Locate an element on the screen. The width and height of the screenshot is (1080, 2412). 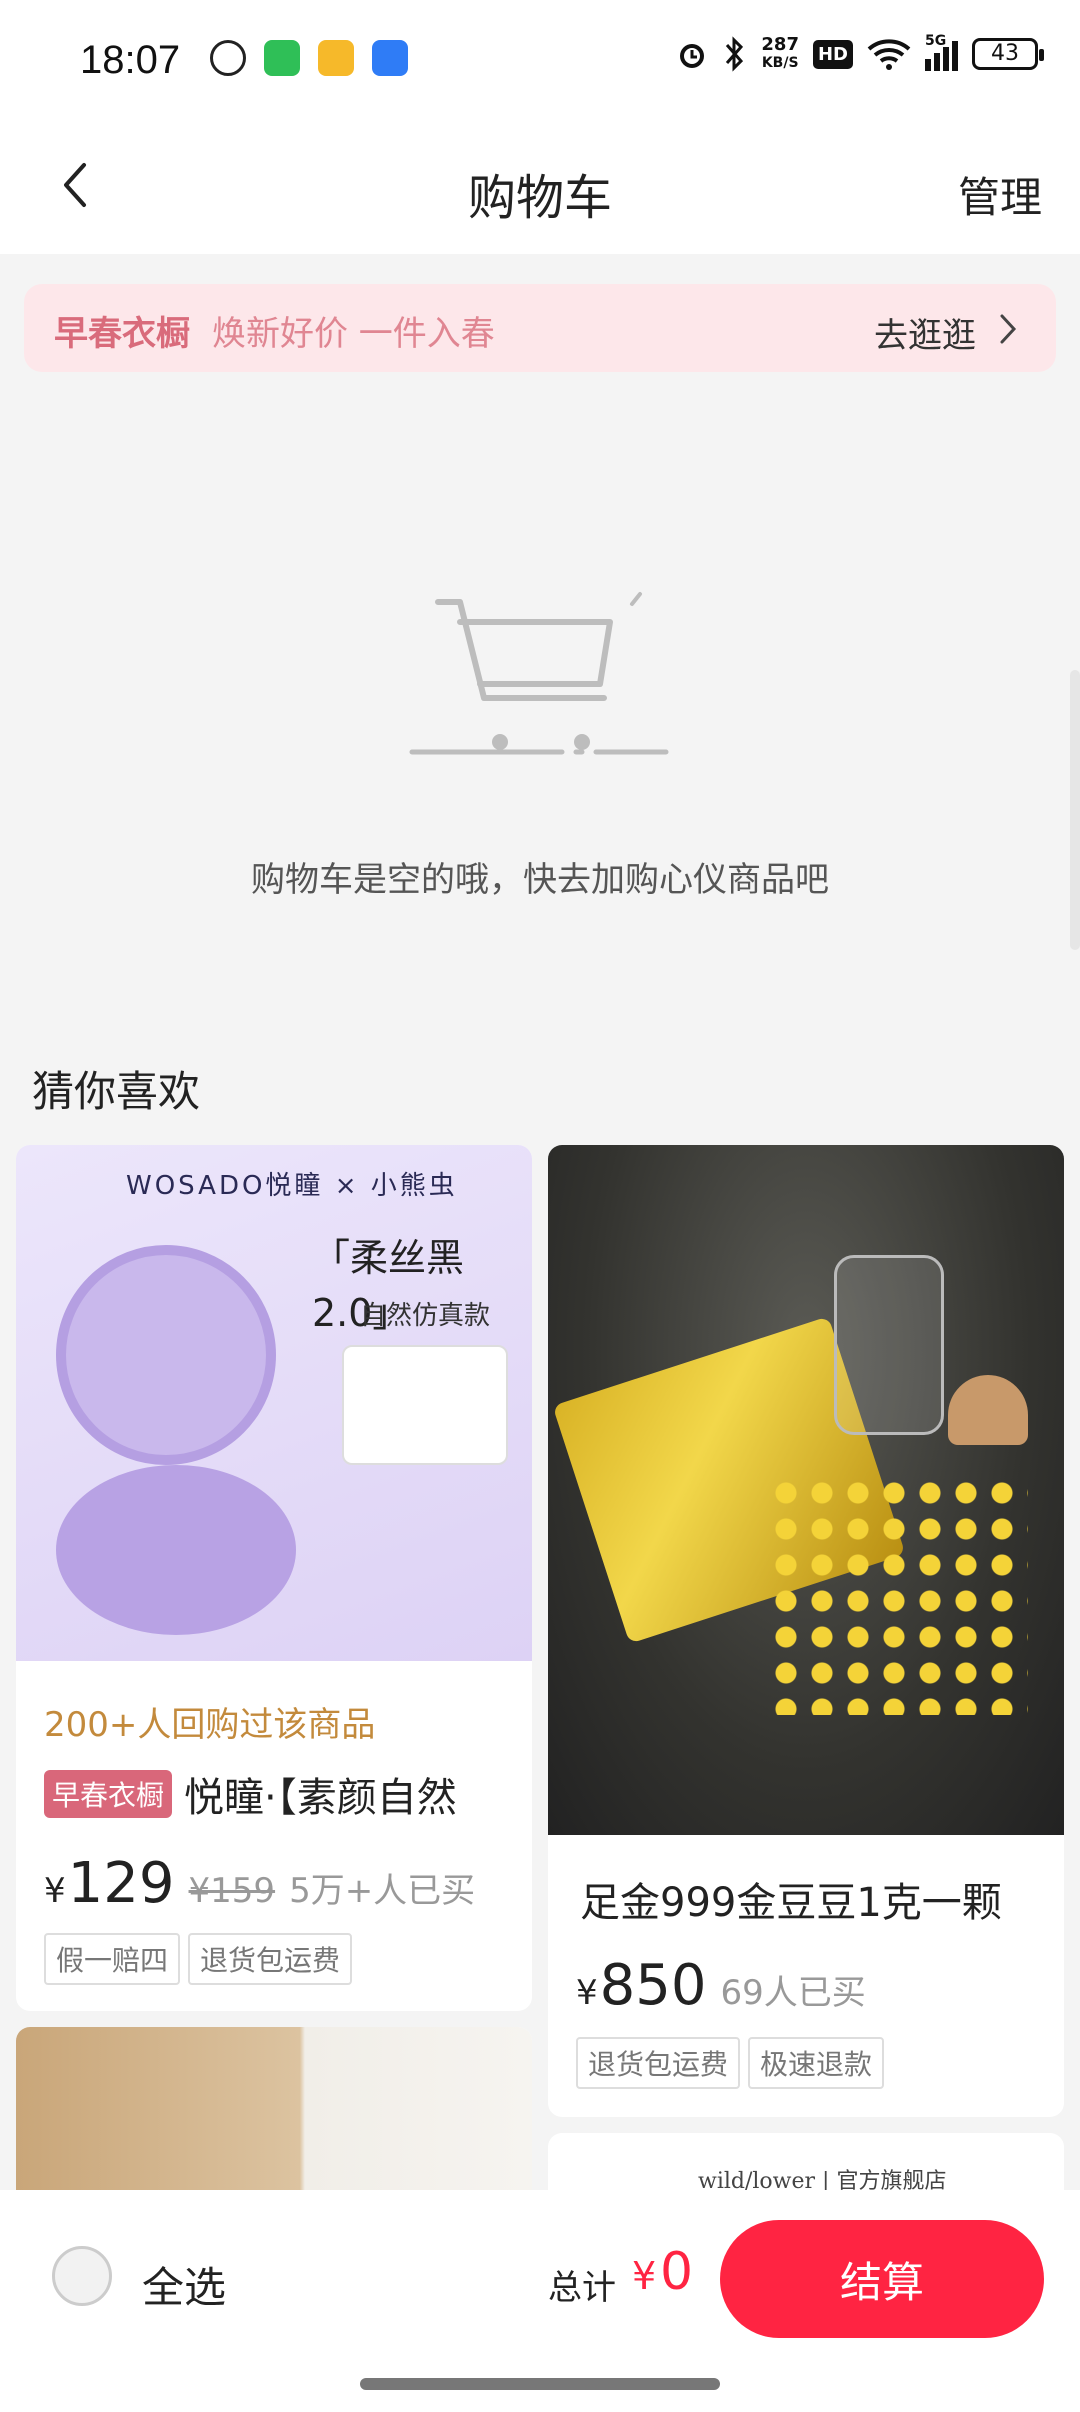
promo-tag: 早春衣橱 is located at coordinates (122, 334).